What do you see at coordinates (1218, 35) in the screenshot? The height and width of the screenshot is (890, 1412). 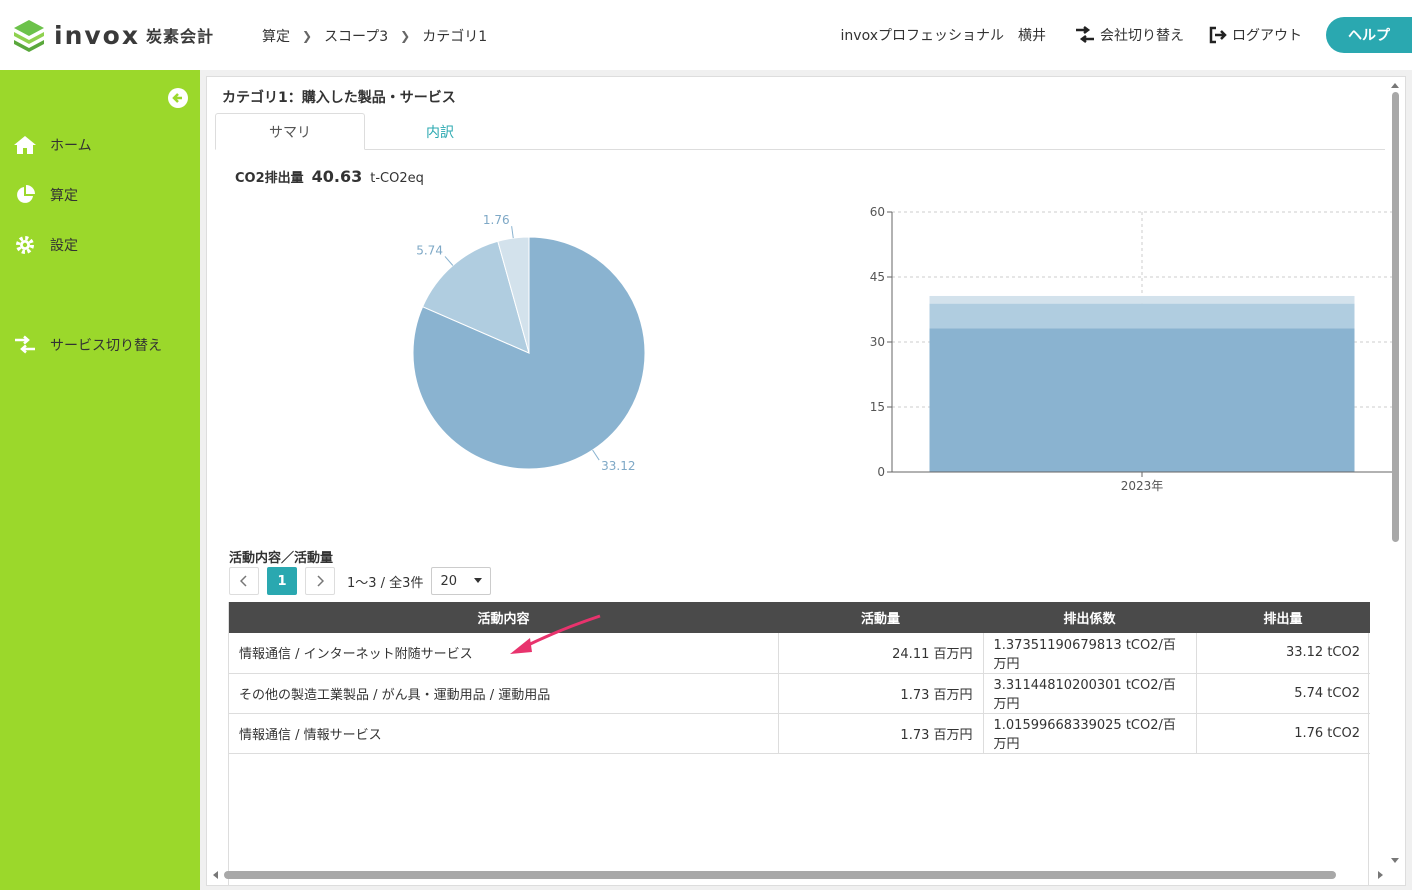 I see `logout-icon` at bounding box center [1218, 35].